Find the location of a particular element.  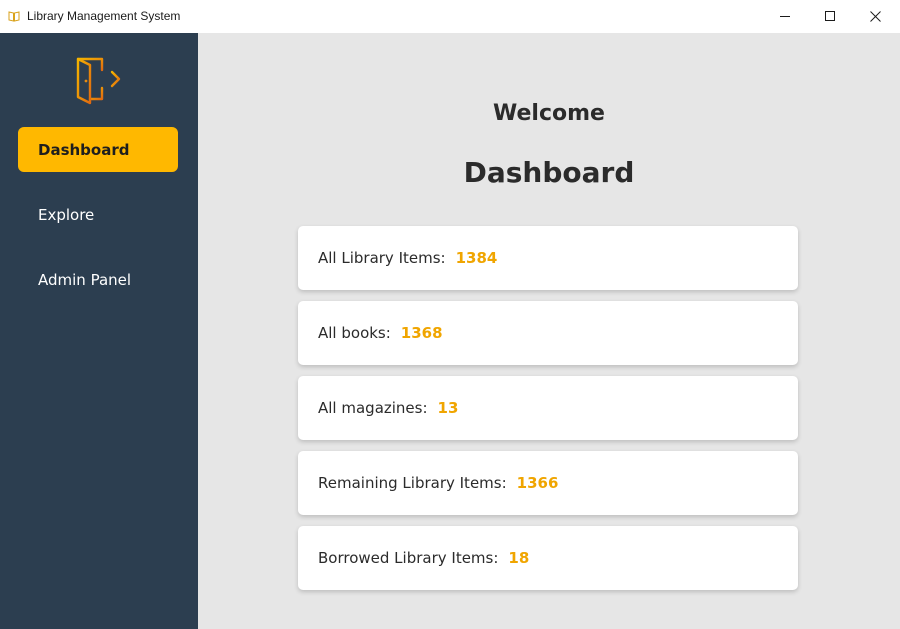

stat-value: 1384 is located at coordinates (476, 258).